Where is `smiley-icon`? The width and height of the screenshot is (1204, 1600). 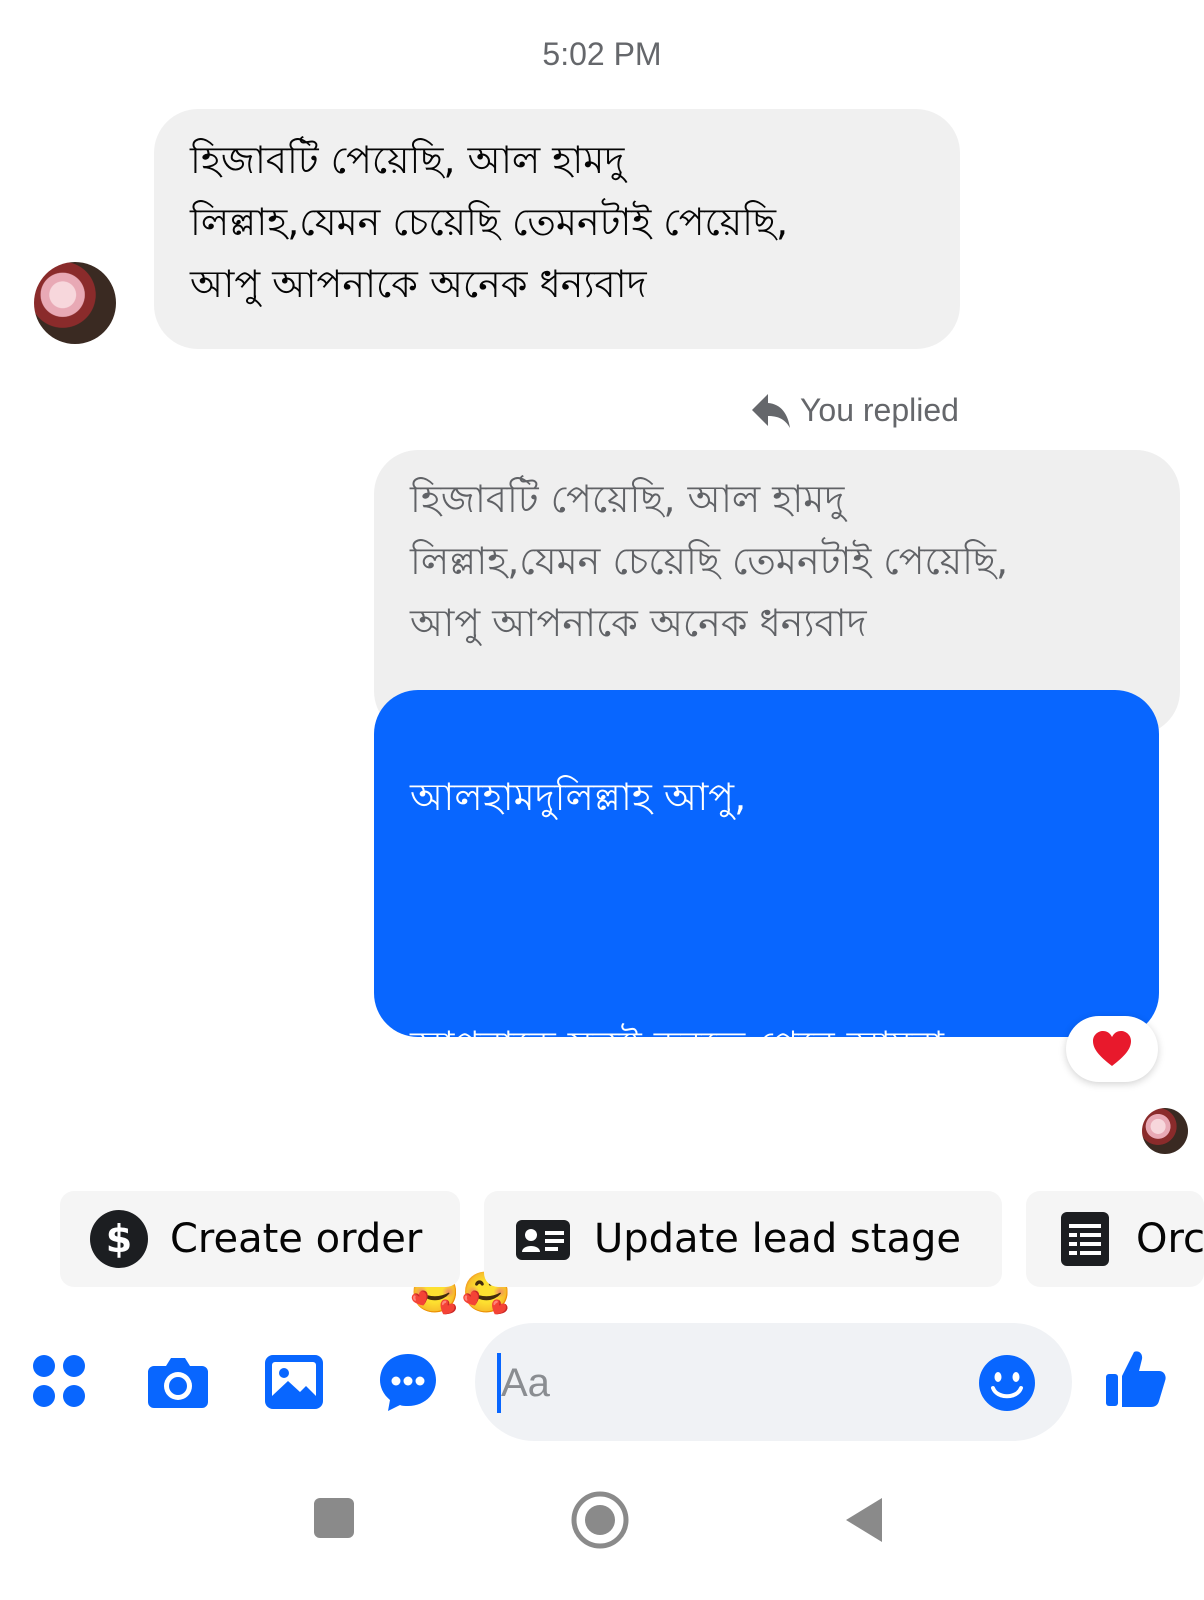 smiley-icon is located at coordinates (1007, 1383).